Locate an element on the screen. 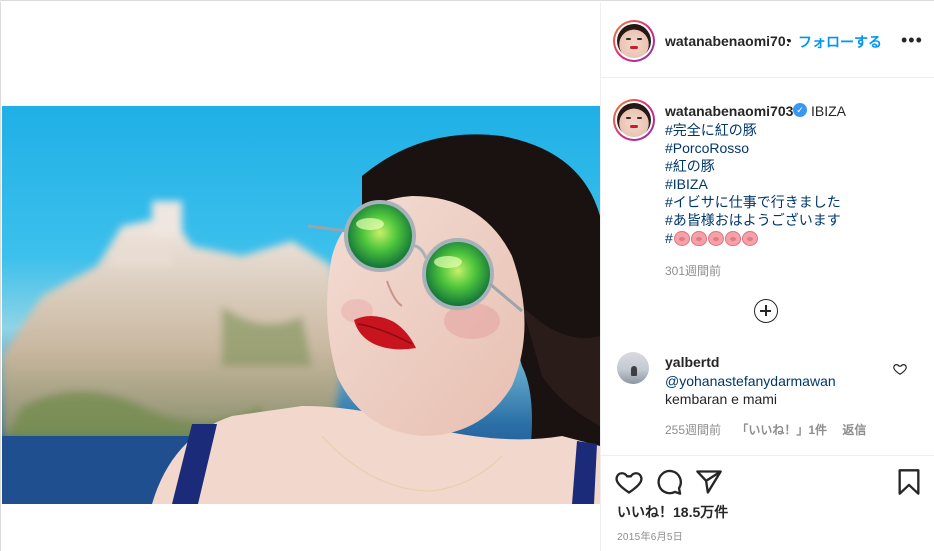 Image resolution: width=934 pixels, height=551 pixels. hashtag-link: #紅の豚 is located at coordinates (795, 166).